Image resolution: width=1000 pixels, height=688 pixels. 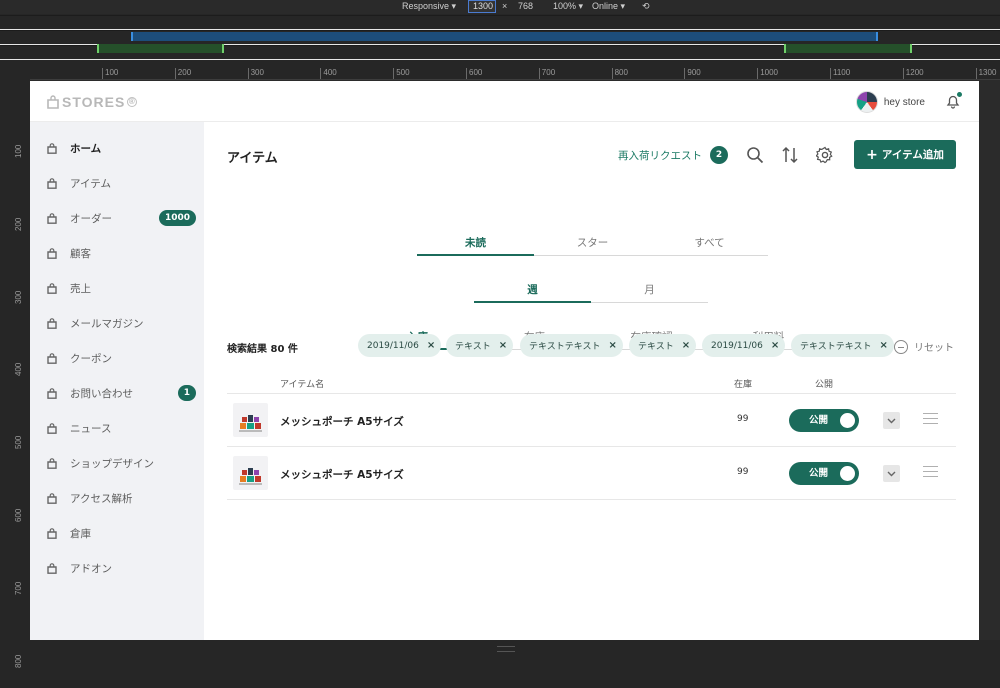 I want to click on search-results-count: 検索結果 80 件, so click(x=262, y=349).